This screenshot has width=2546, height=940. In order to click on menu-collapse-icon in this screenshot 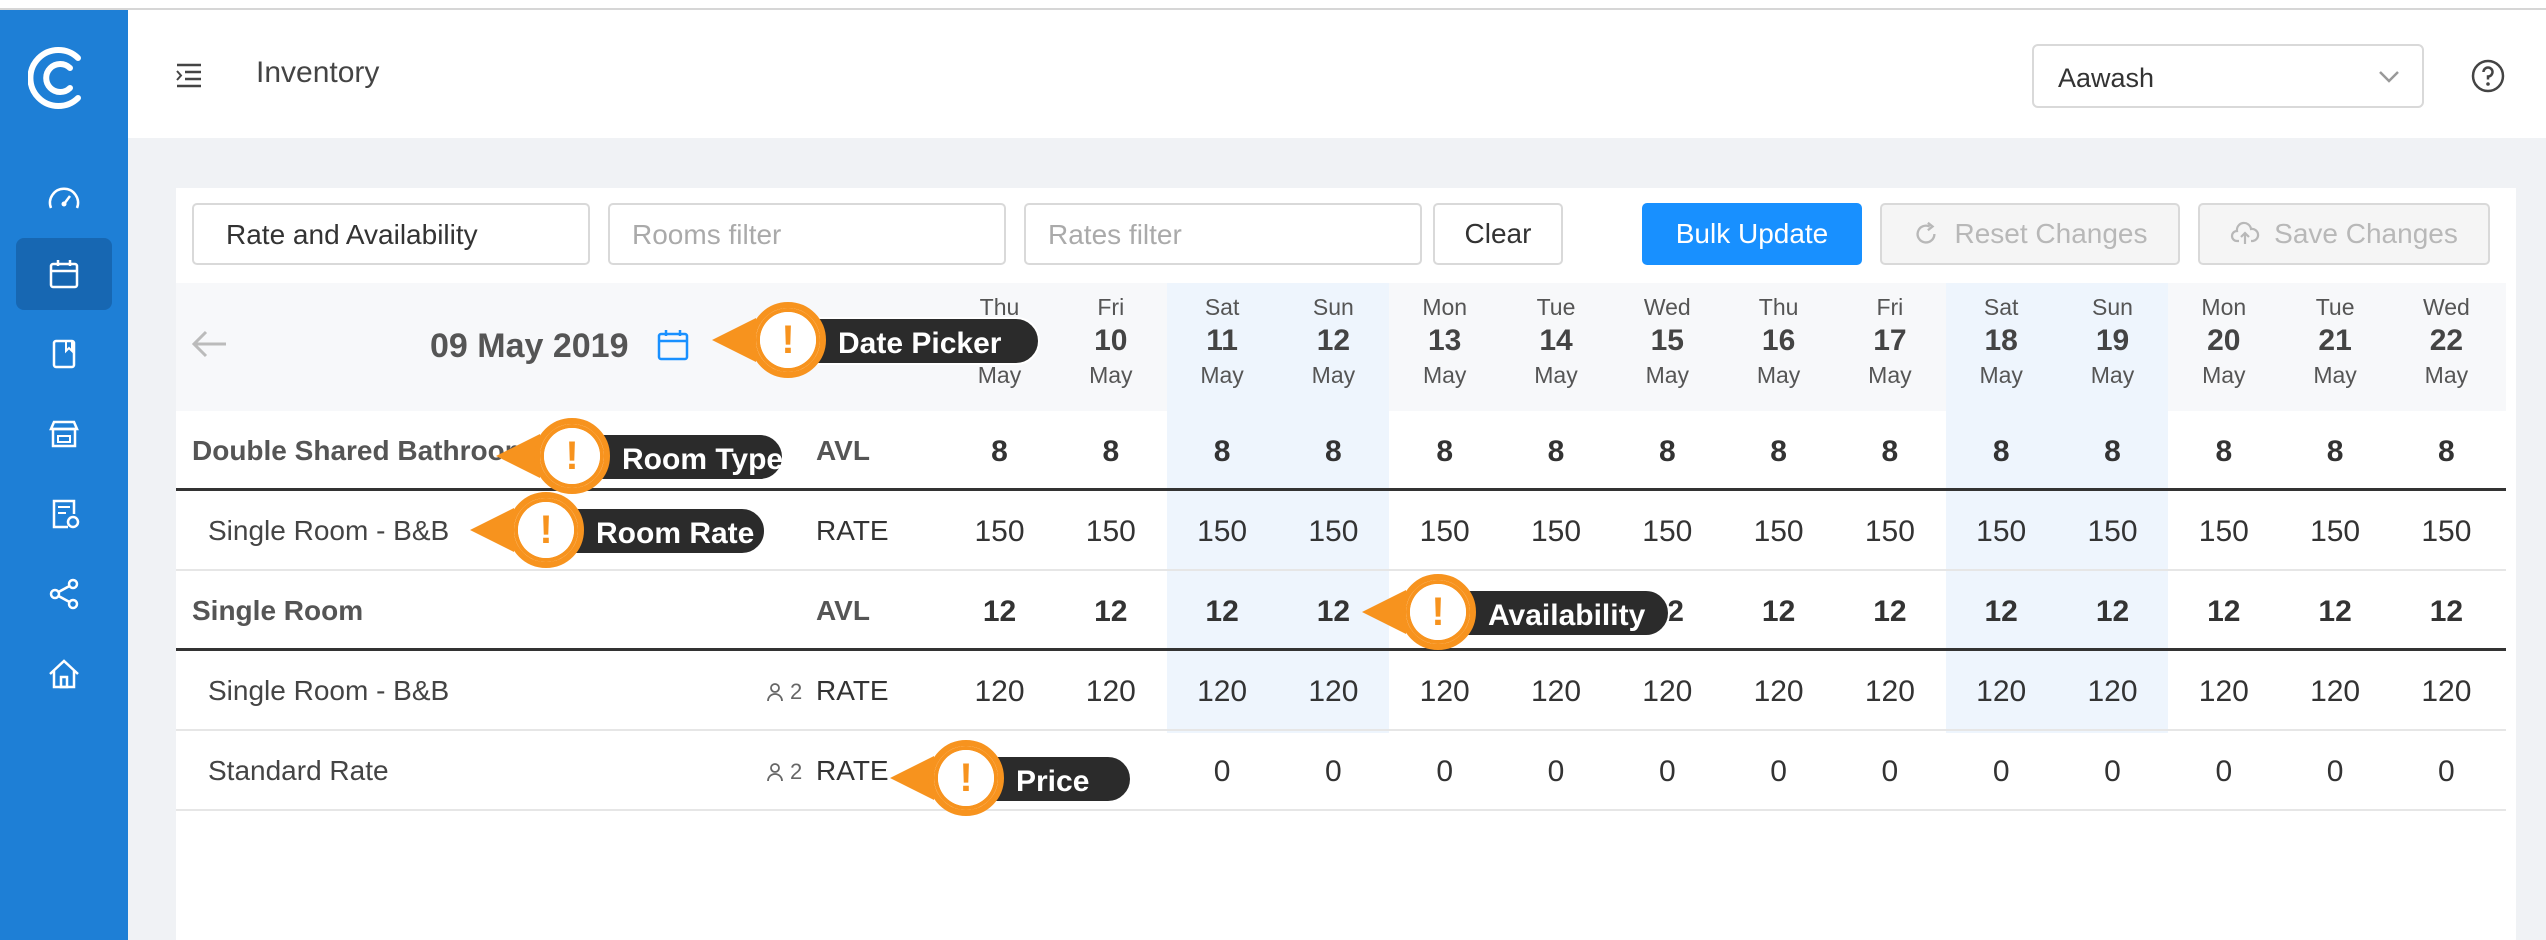, I will do `click(189, 75)`.